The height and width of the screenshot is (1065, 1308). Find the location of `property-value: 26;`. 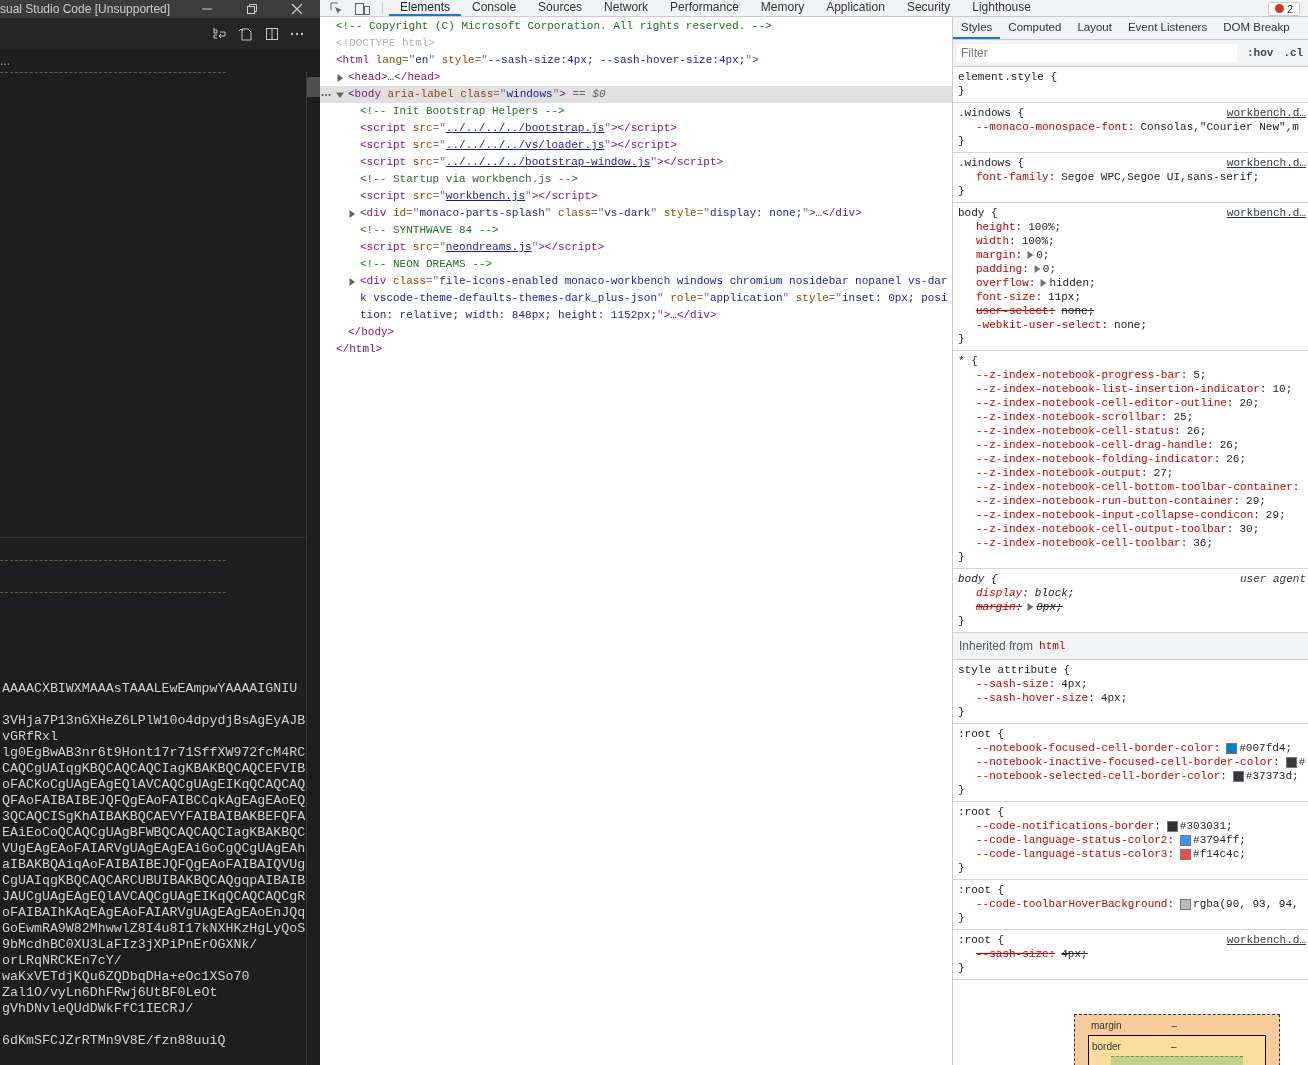

property-value: 26; is located at coordinates (1229, 445).